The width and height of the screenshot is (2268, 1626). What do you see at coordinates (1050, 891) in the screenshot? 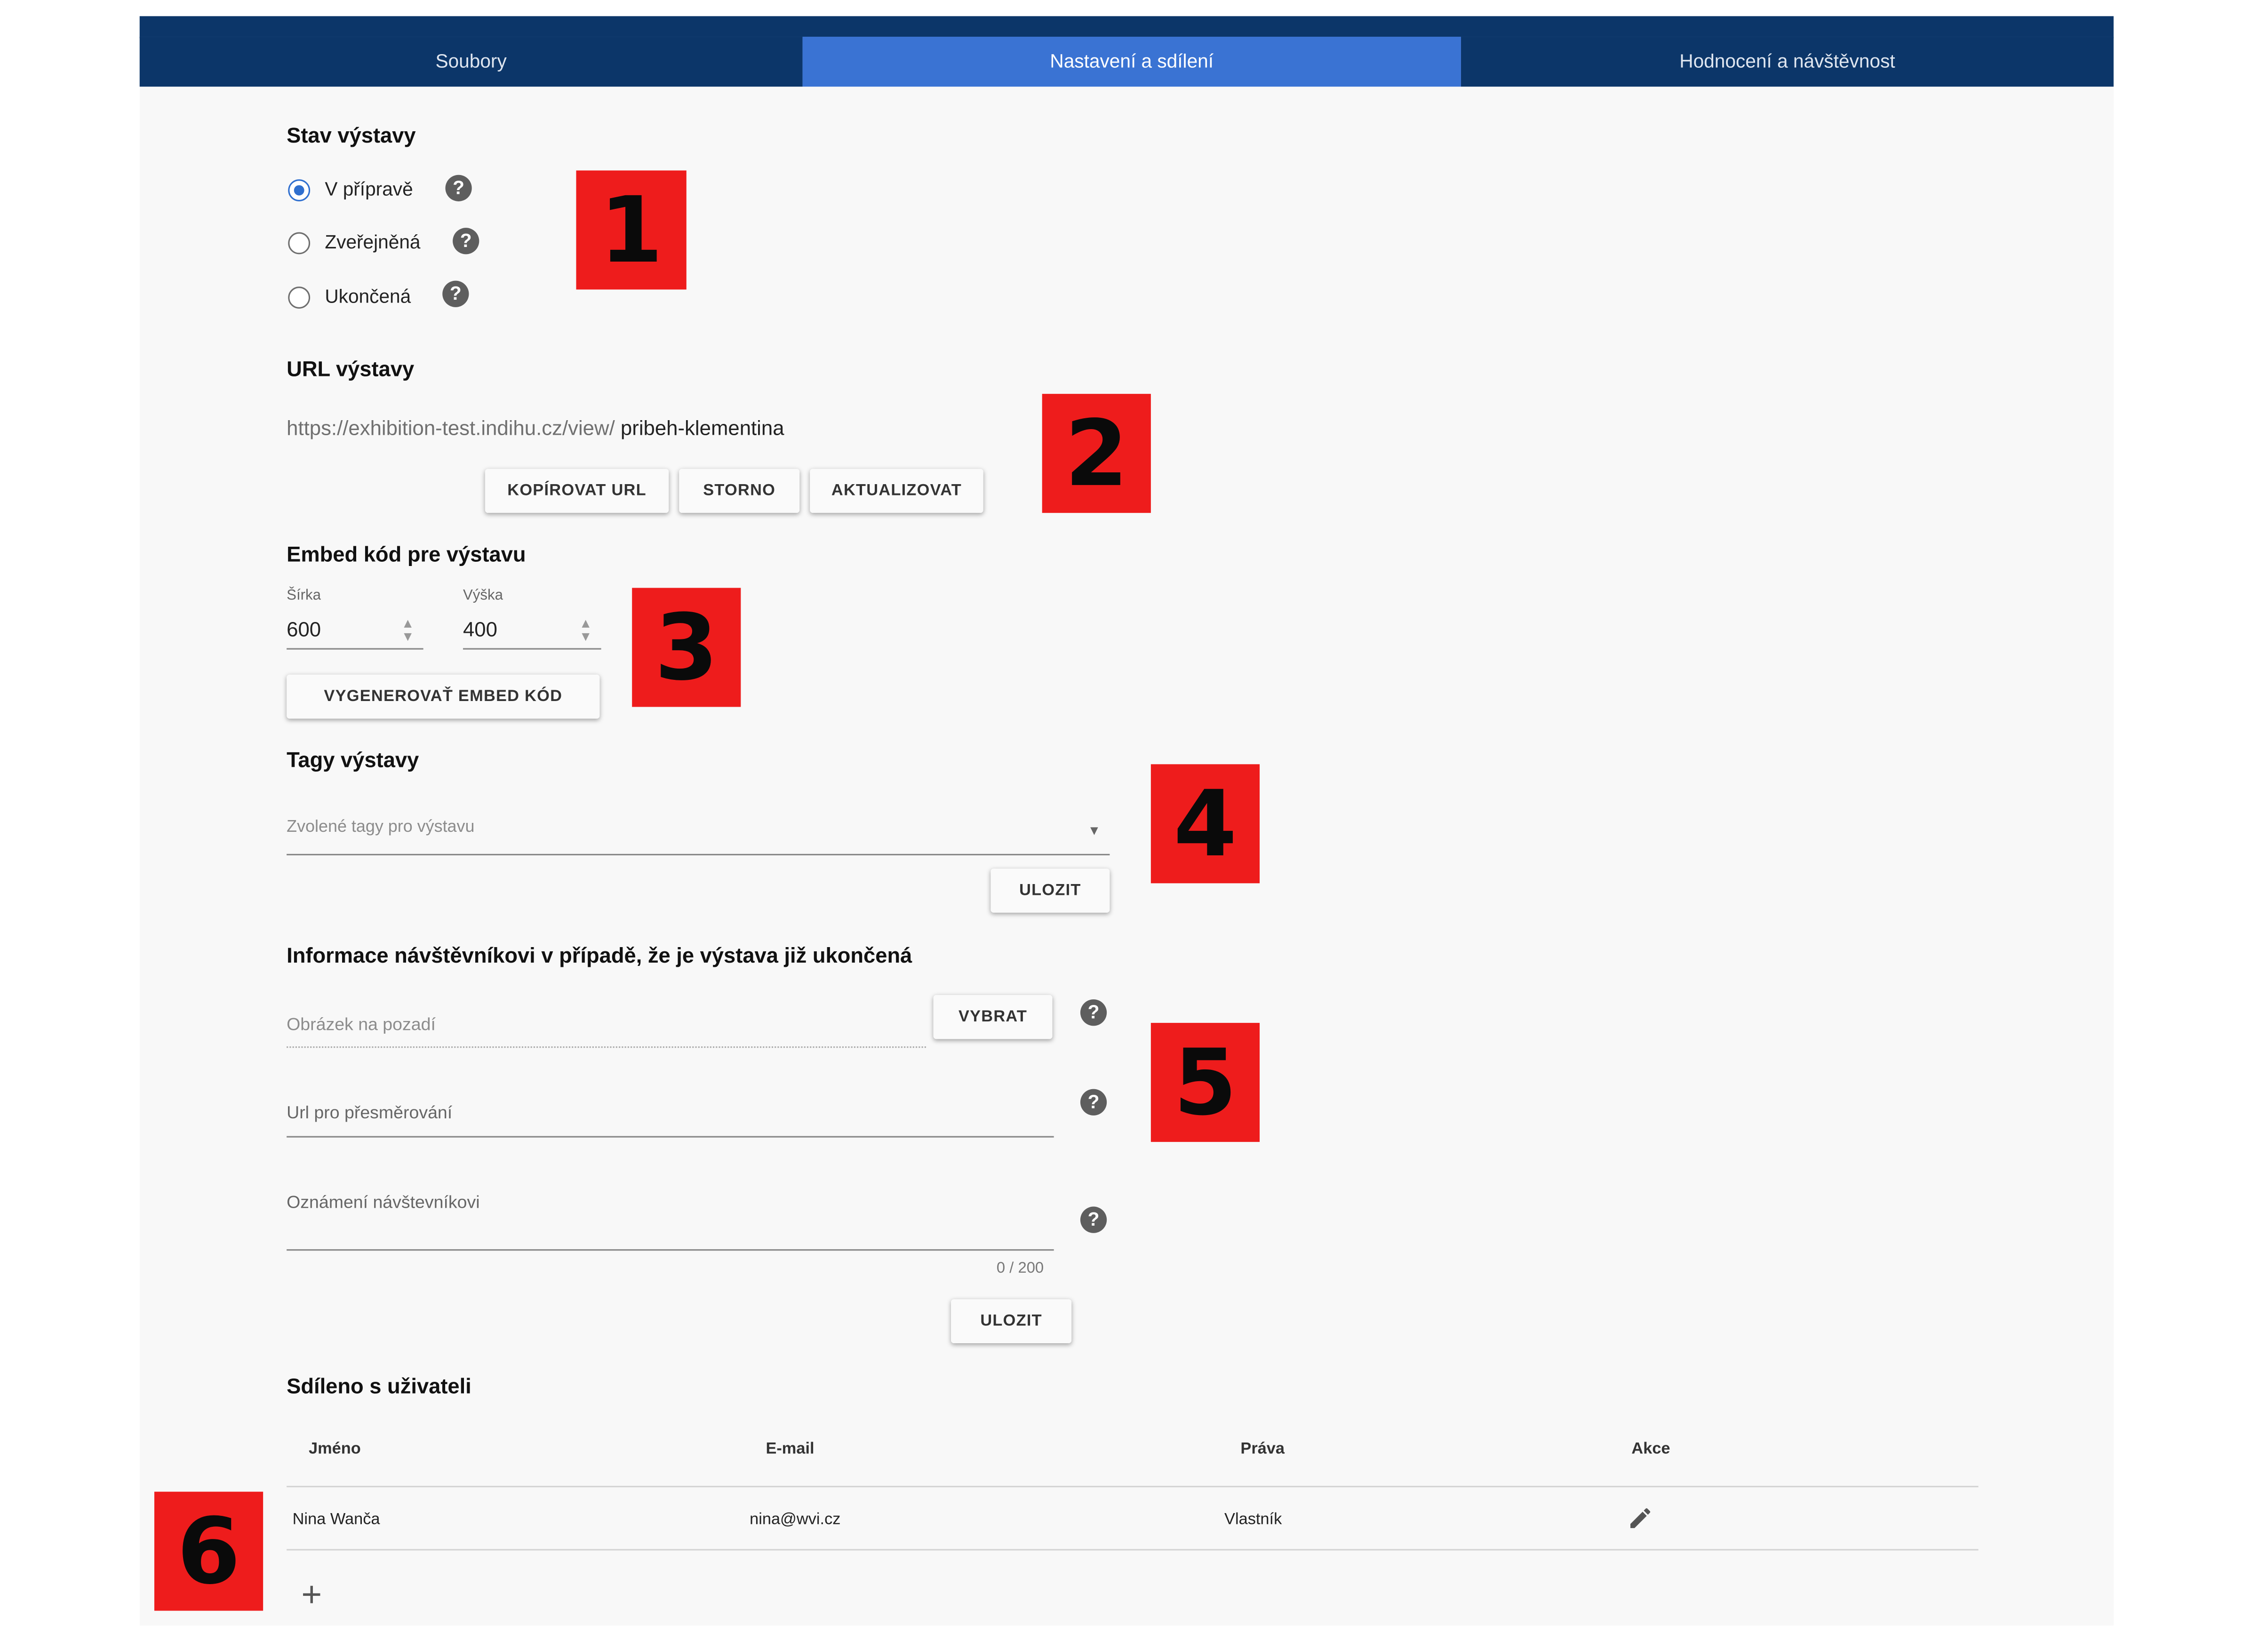
I see `save-tags-button: ULOZIT` at bounding box center [1050, 891].